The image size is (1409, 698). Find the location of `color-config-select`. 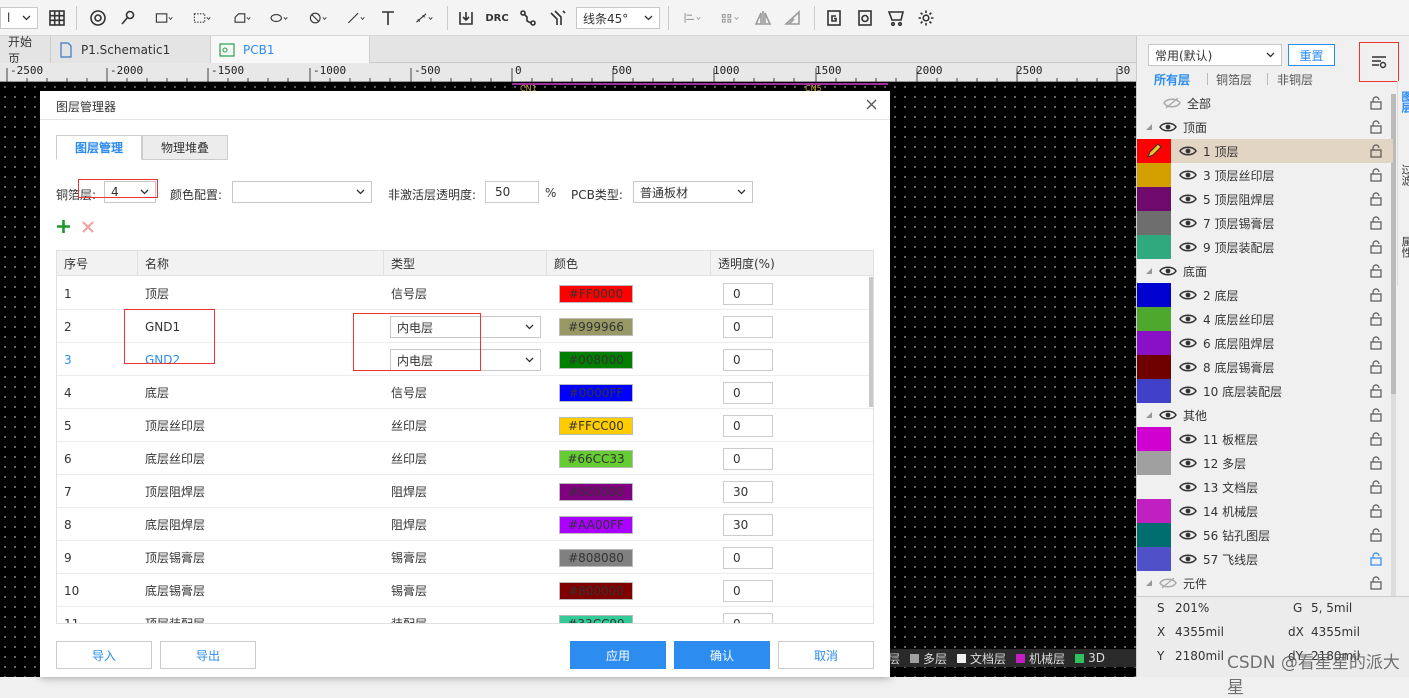

color-config-select is located at coordinates (302, 192).